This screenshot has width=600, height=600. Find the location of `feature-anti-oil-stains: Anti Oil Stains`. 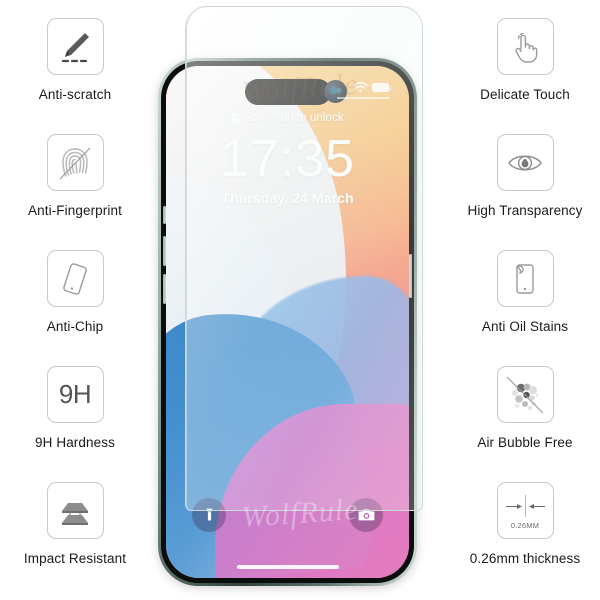

feature-anti-oil-stains: Anti Oil Stains is located at coordinates (525, 308).